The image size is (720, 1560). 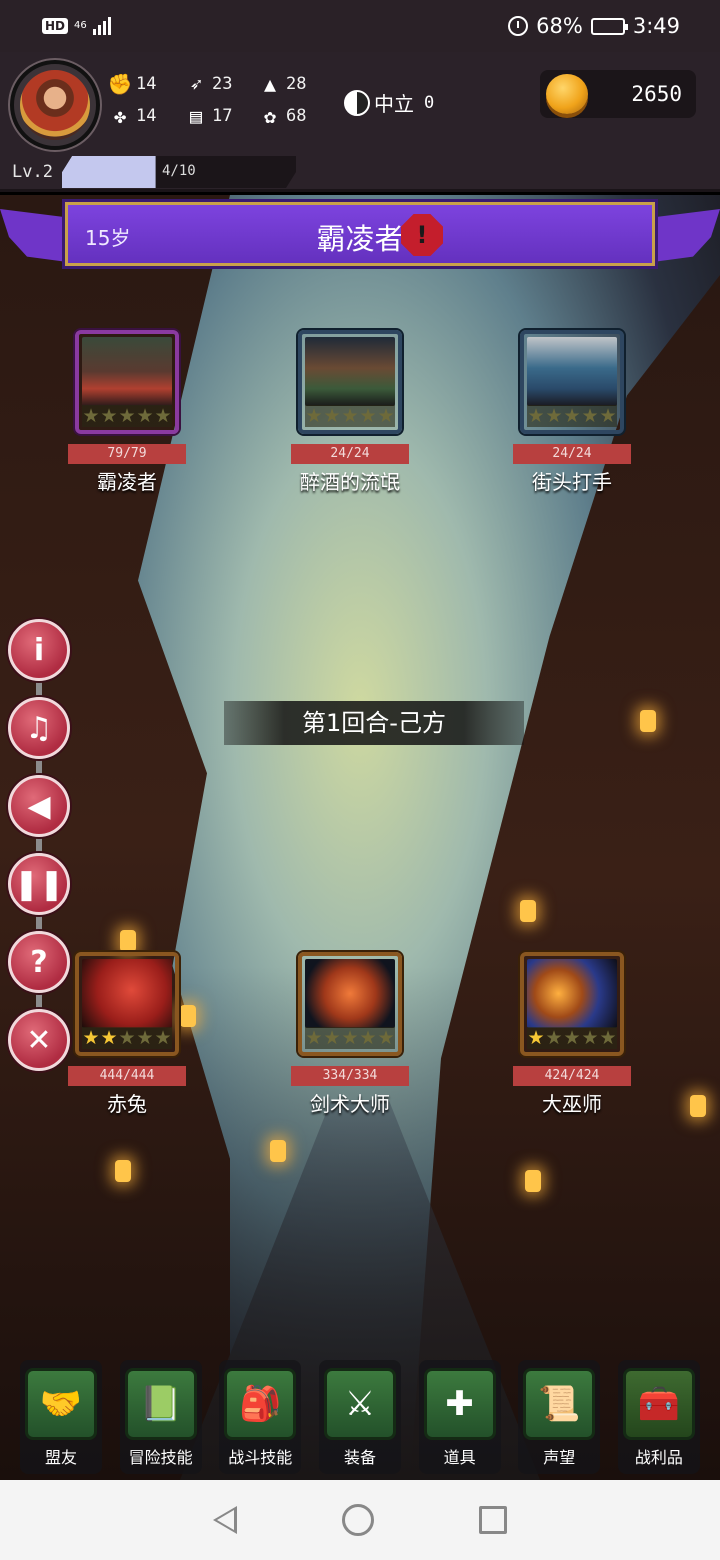 What do you see at coordinates (459, 1417) in the screenshot?
I see `menu-items: ✚ 道具` at bounding box center [459, 1417].